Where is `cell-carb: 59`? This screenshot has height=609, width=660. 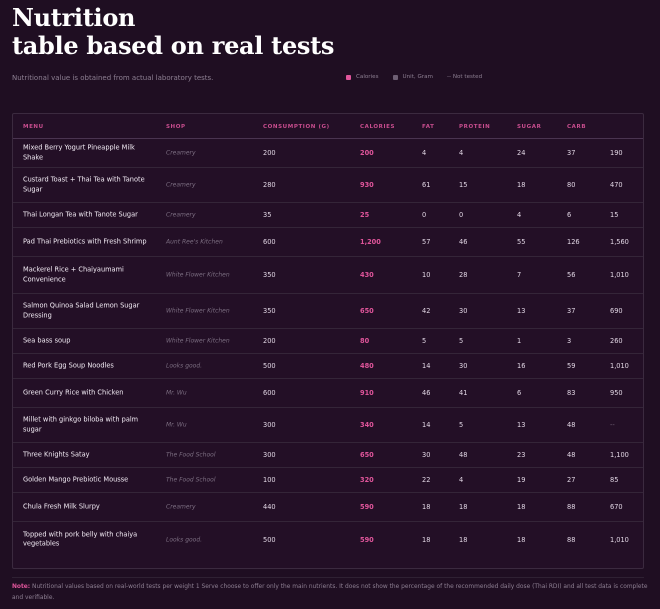
cell-carb: 59 is located at coordinates (571, 366).